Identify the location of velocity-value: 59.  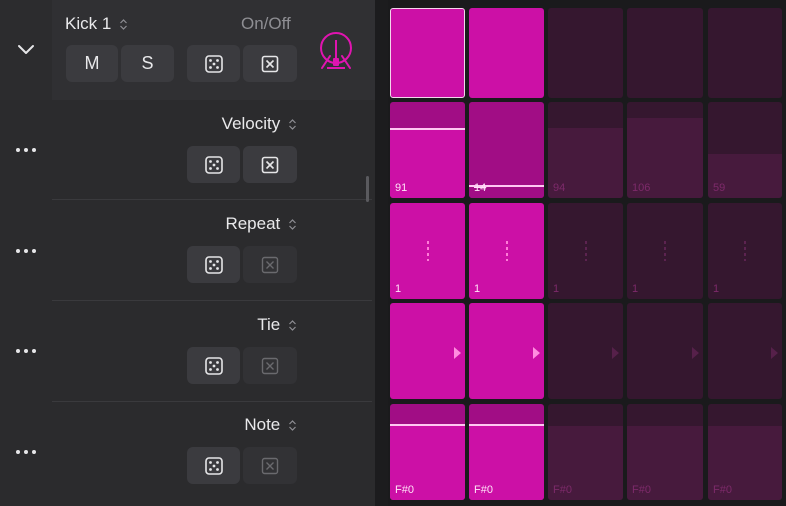
(719, 188).